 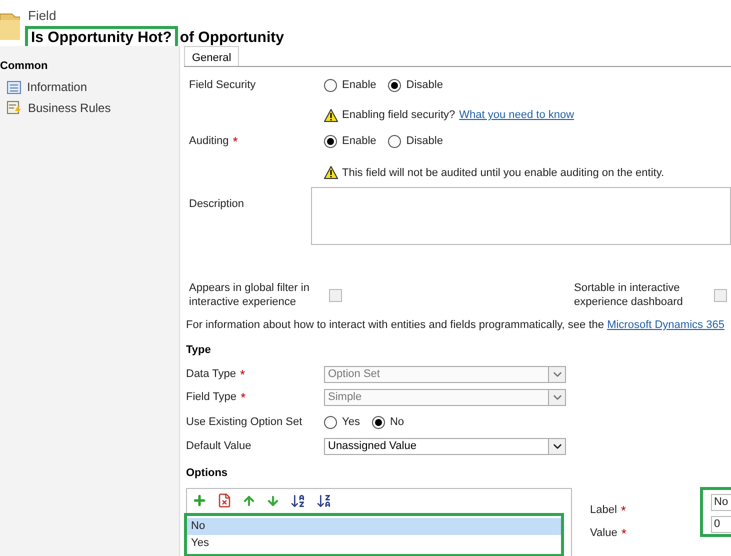 What do you see at coordinates (249, 295) in the screenshot?
I see `checkbox-label: Appears in global filter in interactive experience` at bounding box center [249, 295].